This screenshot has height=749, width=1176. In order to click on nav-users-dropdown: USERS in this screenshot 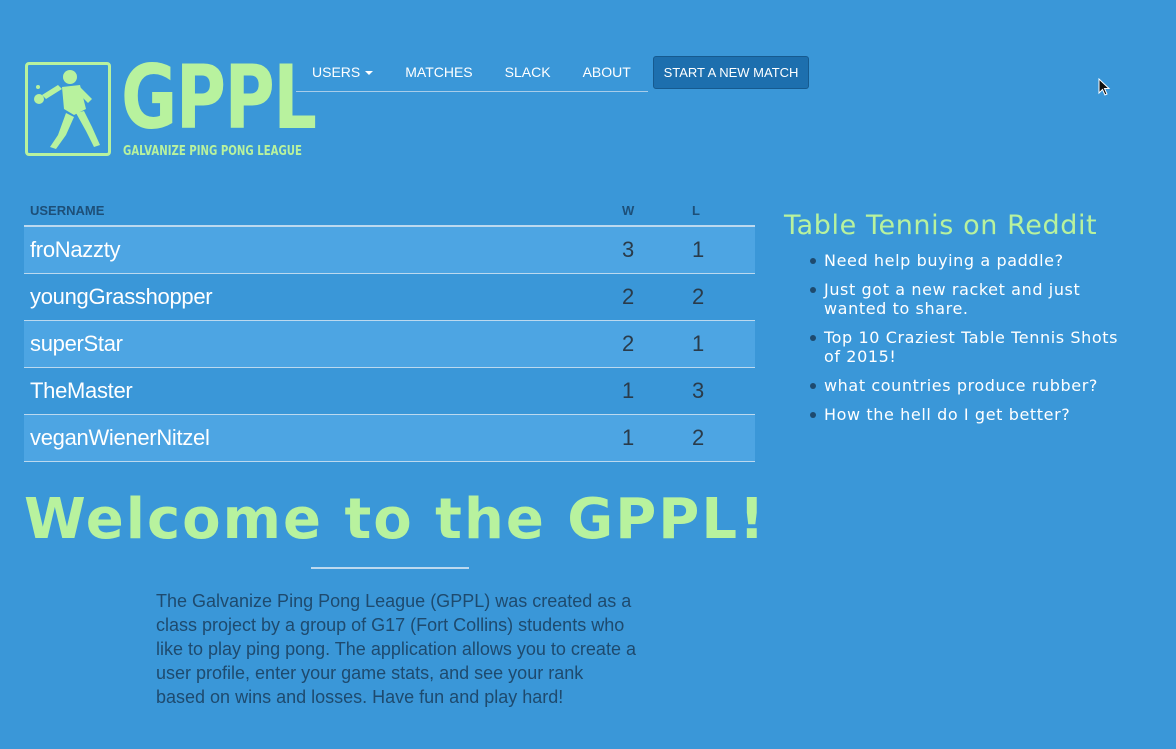, I will do `click(342, 72)`.